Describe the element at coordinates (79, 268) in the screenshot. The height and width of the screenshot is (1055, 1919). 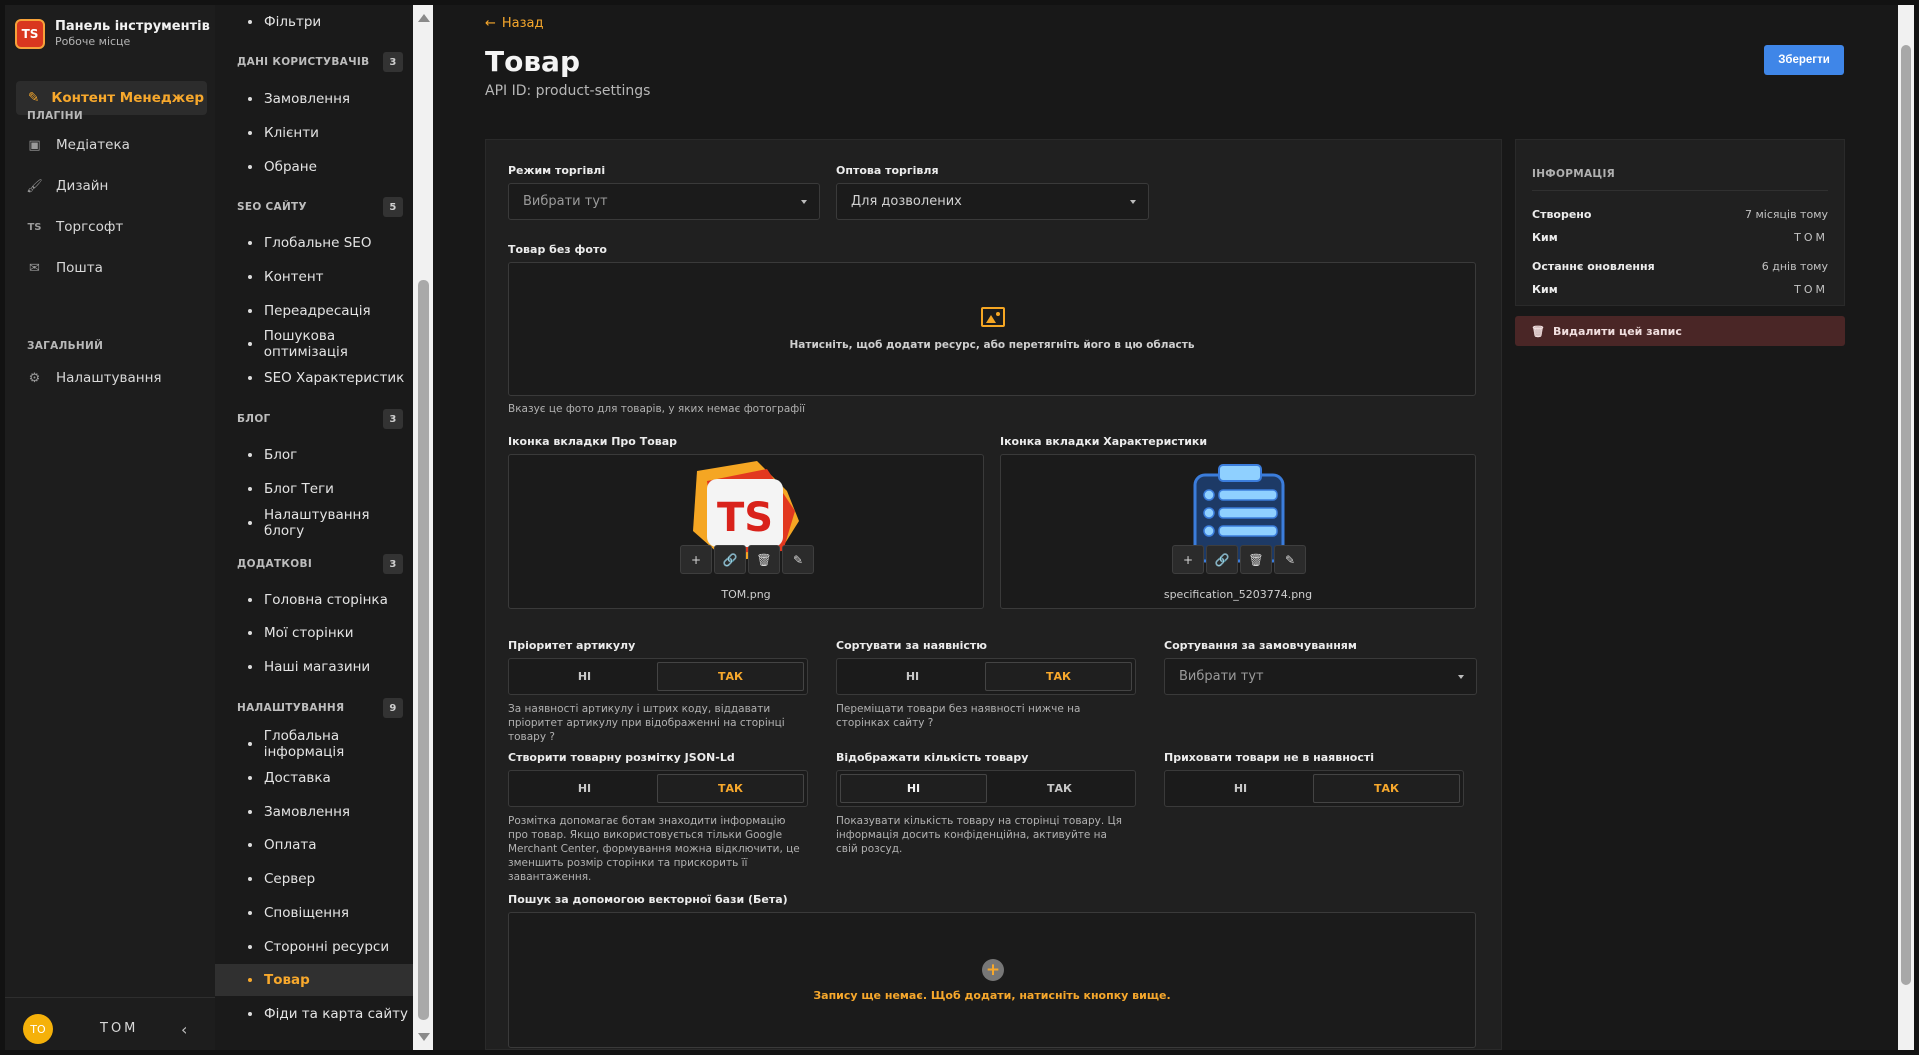
I see `sidebar-item-label: Пошта` at that location.